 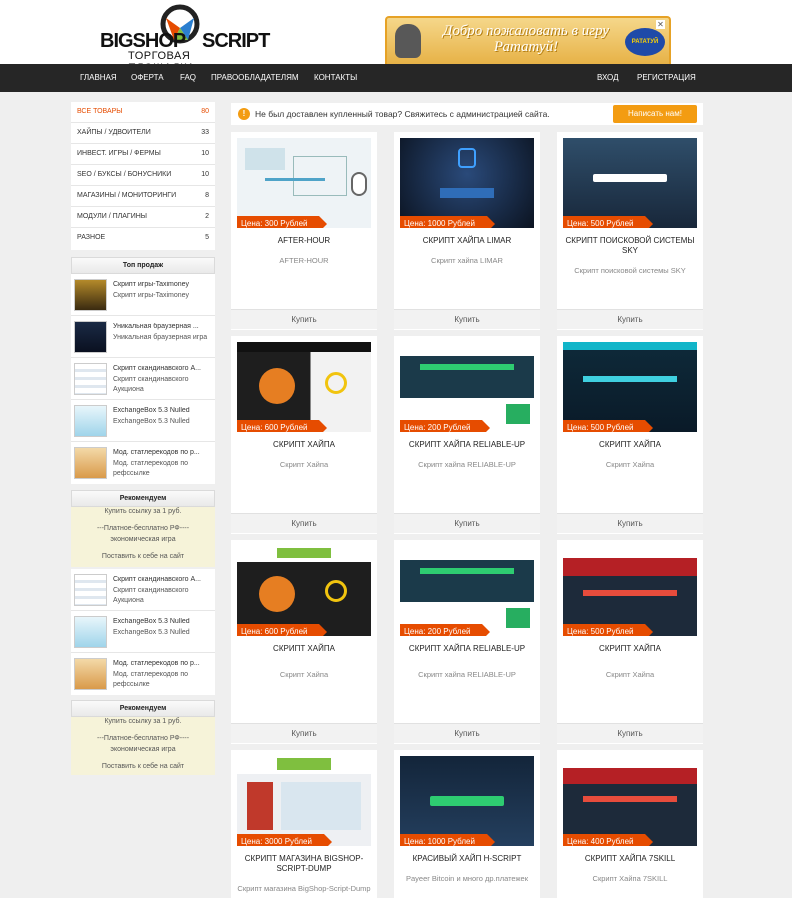 I want to click on item-desc: Скрипт скандинавского Аукциона, so click(x=151, y=384).